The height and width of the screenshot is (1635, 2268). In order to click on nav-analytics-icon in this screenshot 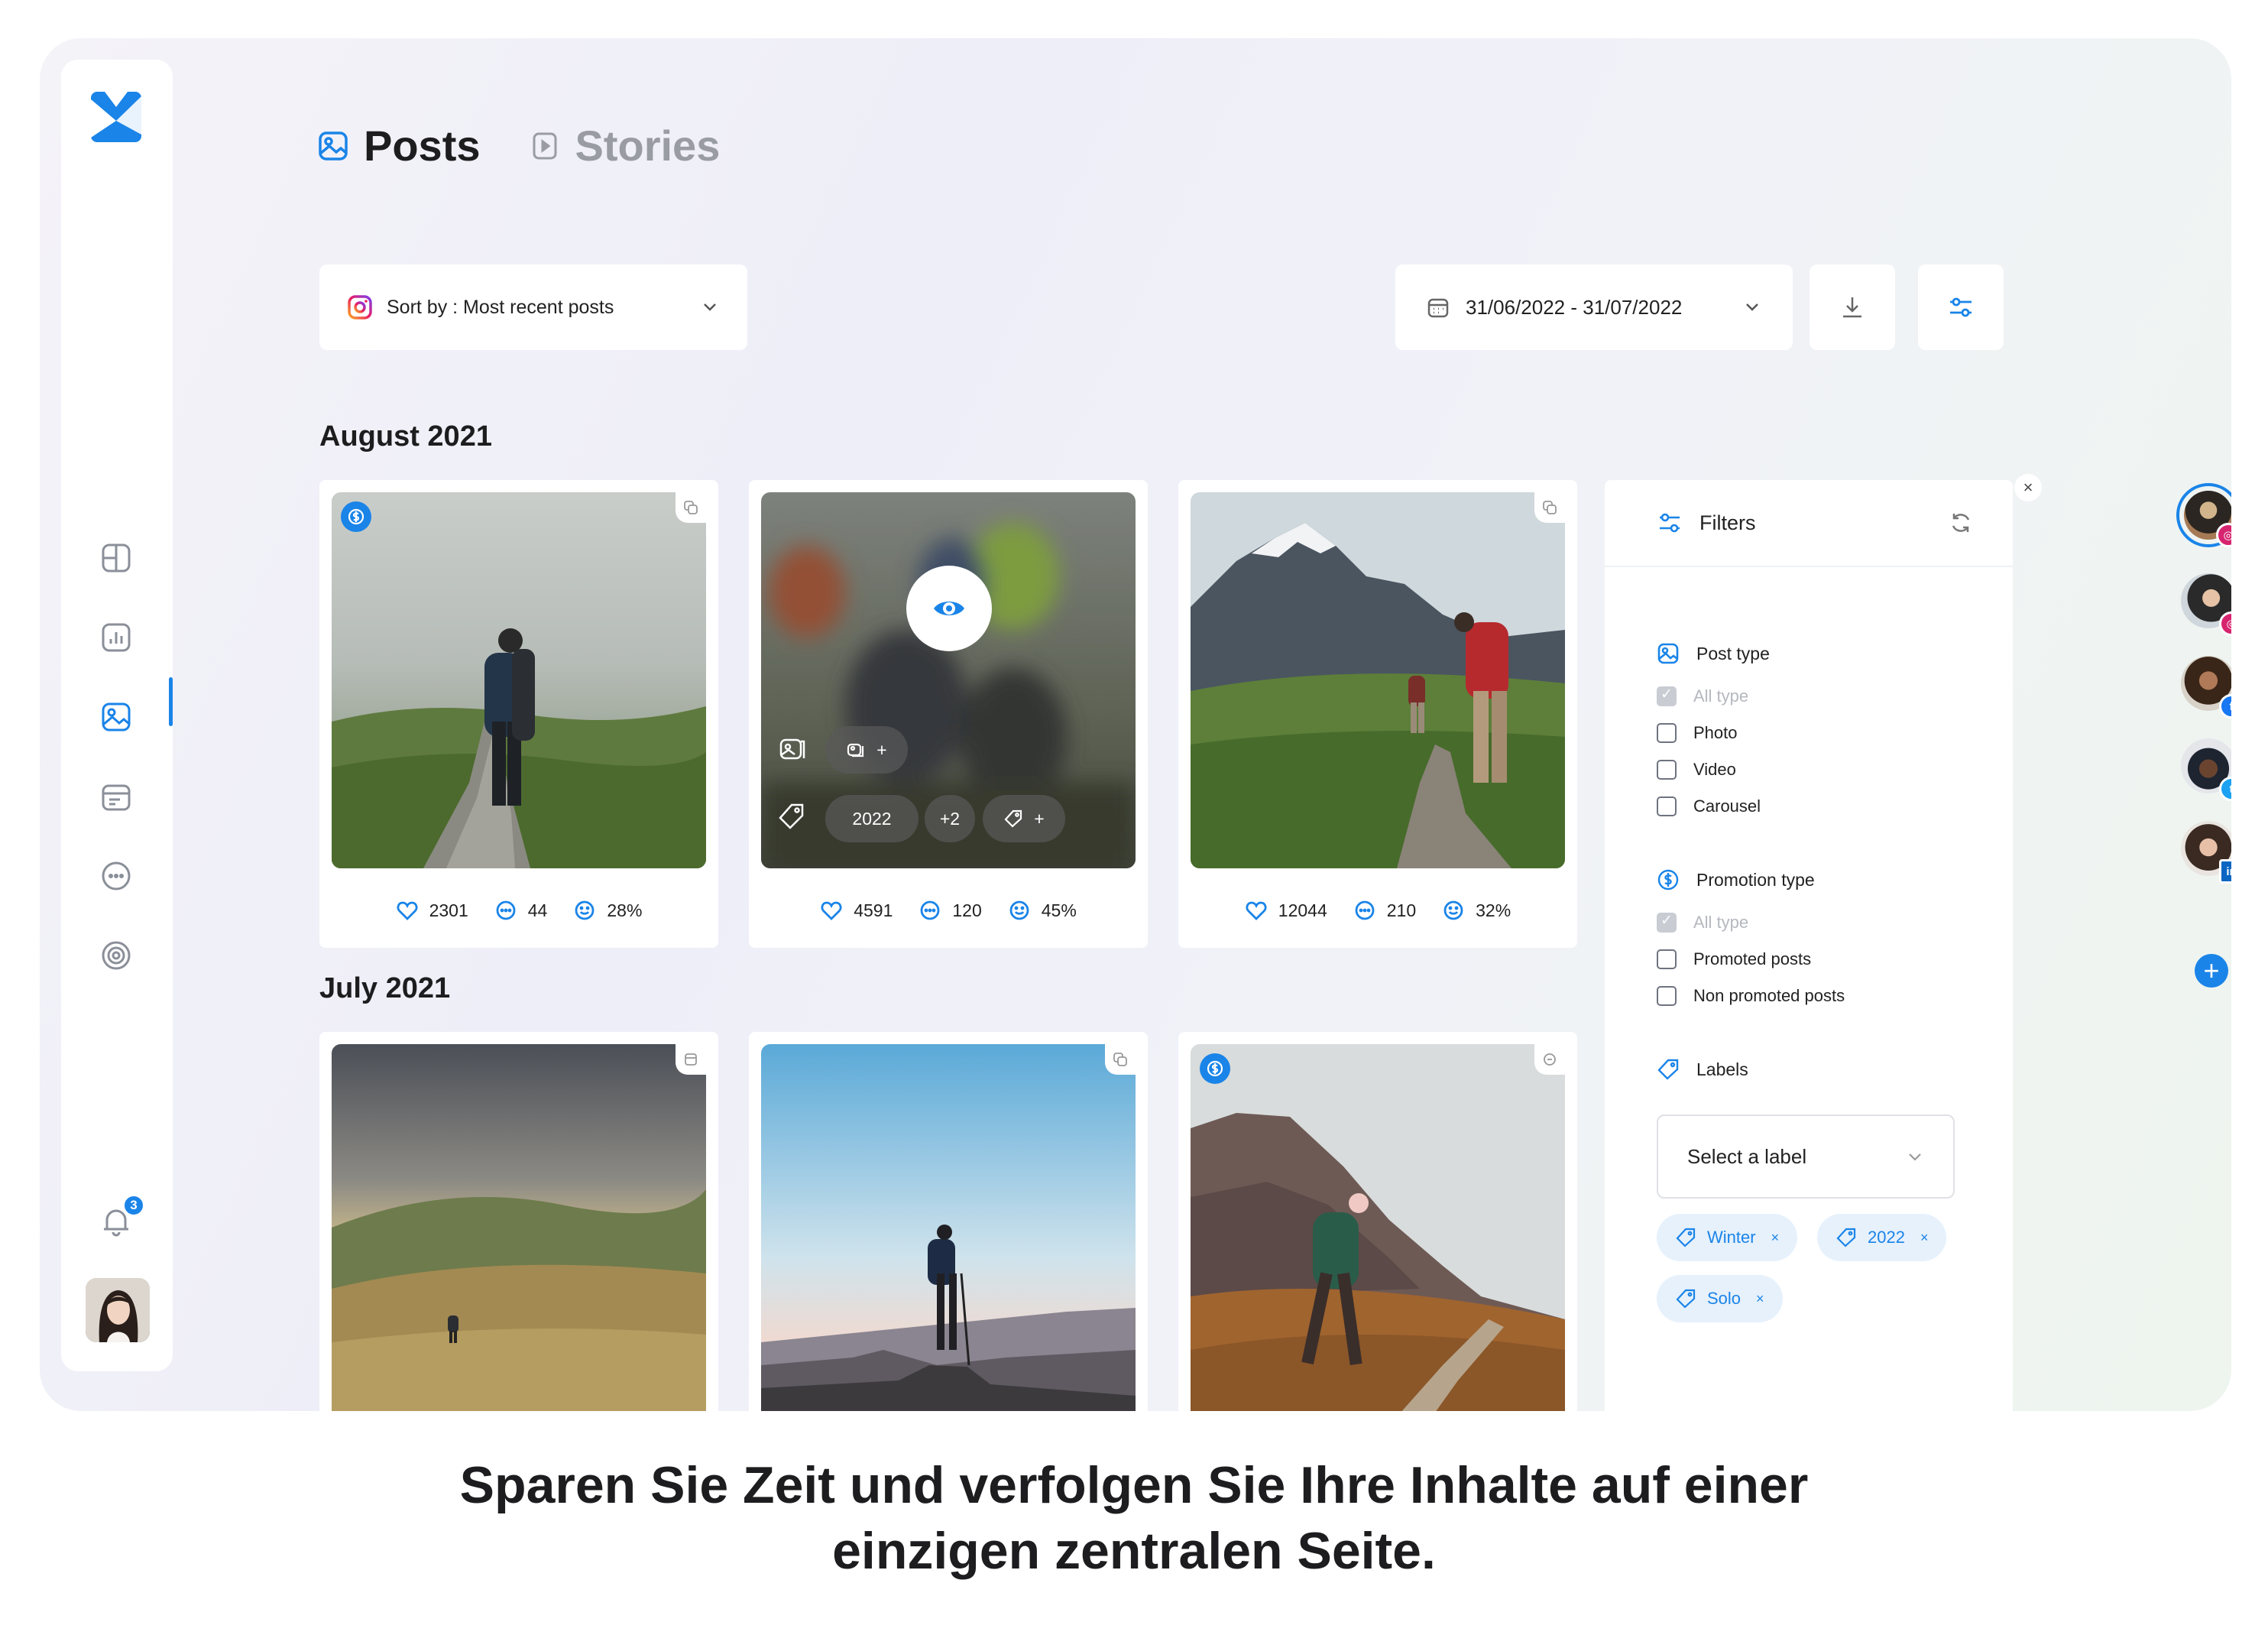, I will do `click(116, 637)`.